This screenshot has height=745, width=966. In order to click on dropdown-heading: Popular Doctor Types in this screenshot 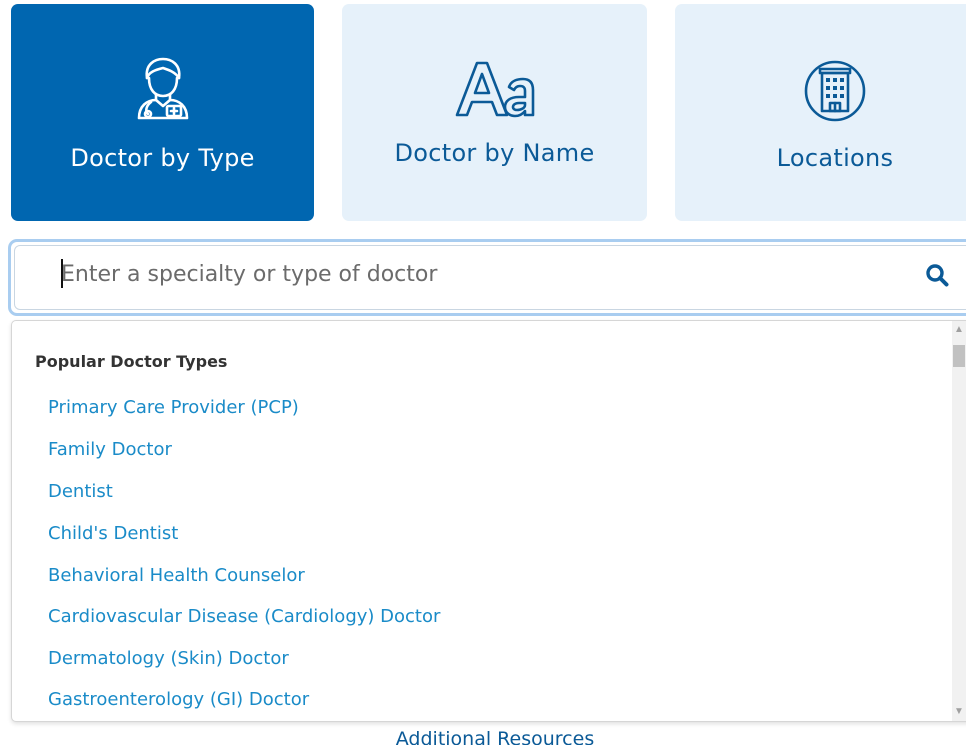, I will do `click(131, 361)`.